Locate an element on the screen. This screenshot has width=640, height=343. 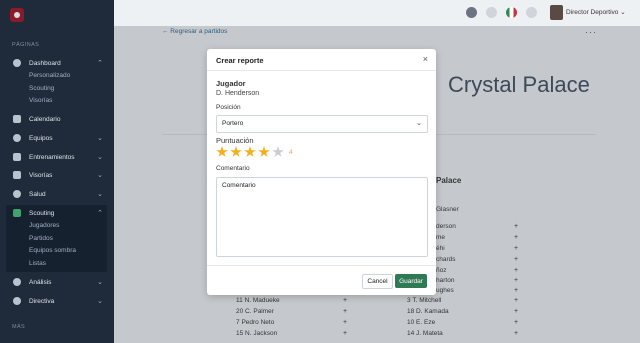
avatar is located at coordinates (556, 12).